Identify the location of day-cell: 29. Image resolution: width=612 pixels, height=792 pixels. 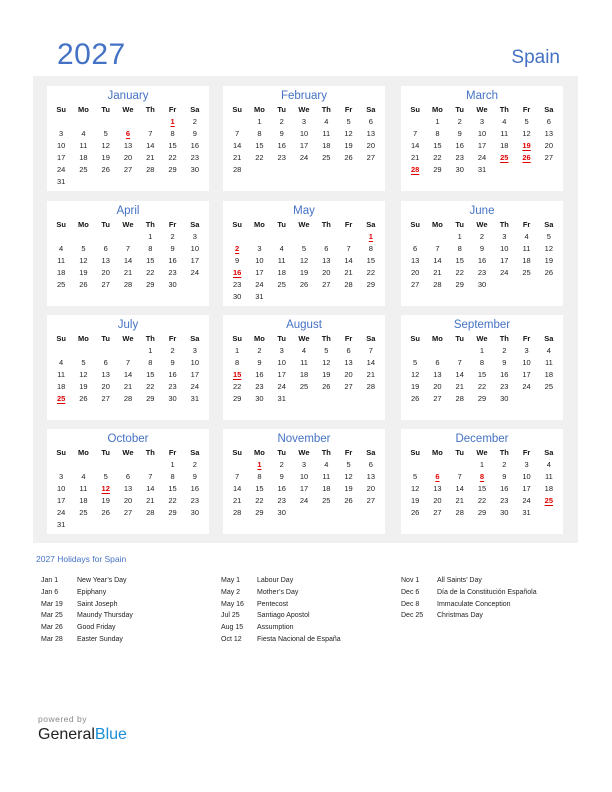
(482, 398).